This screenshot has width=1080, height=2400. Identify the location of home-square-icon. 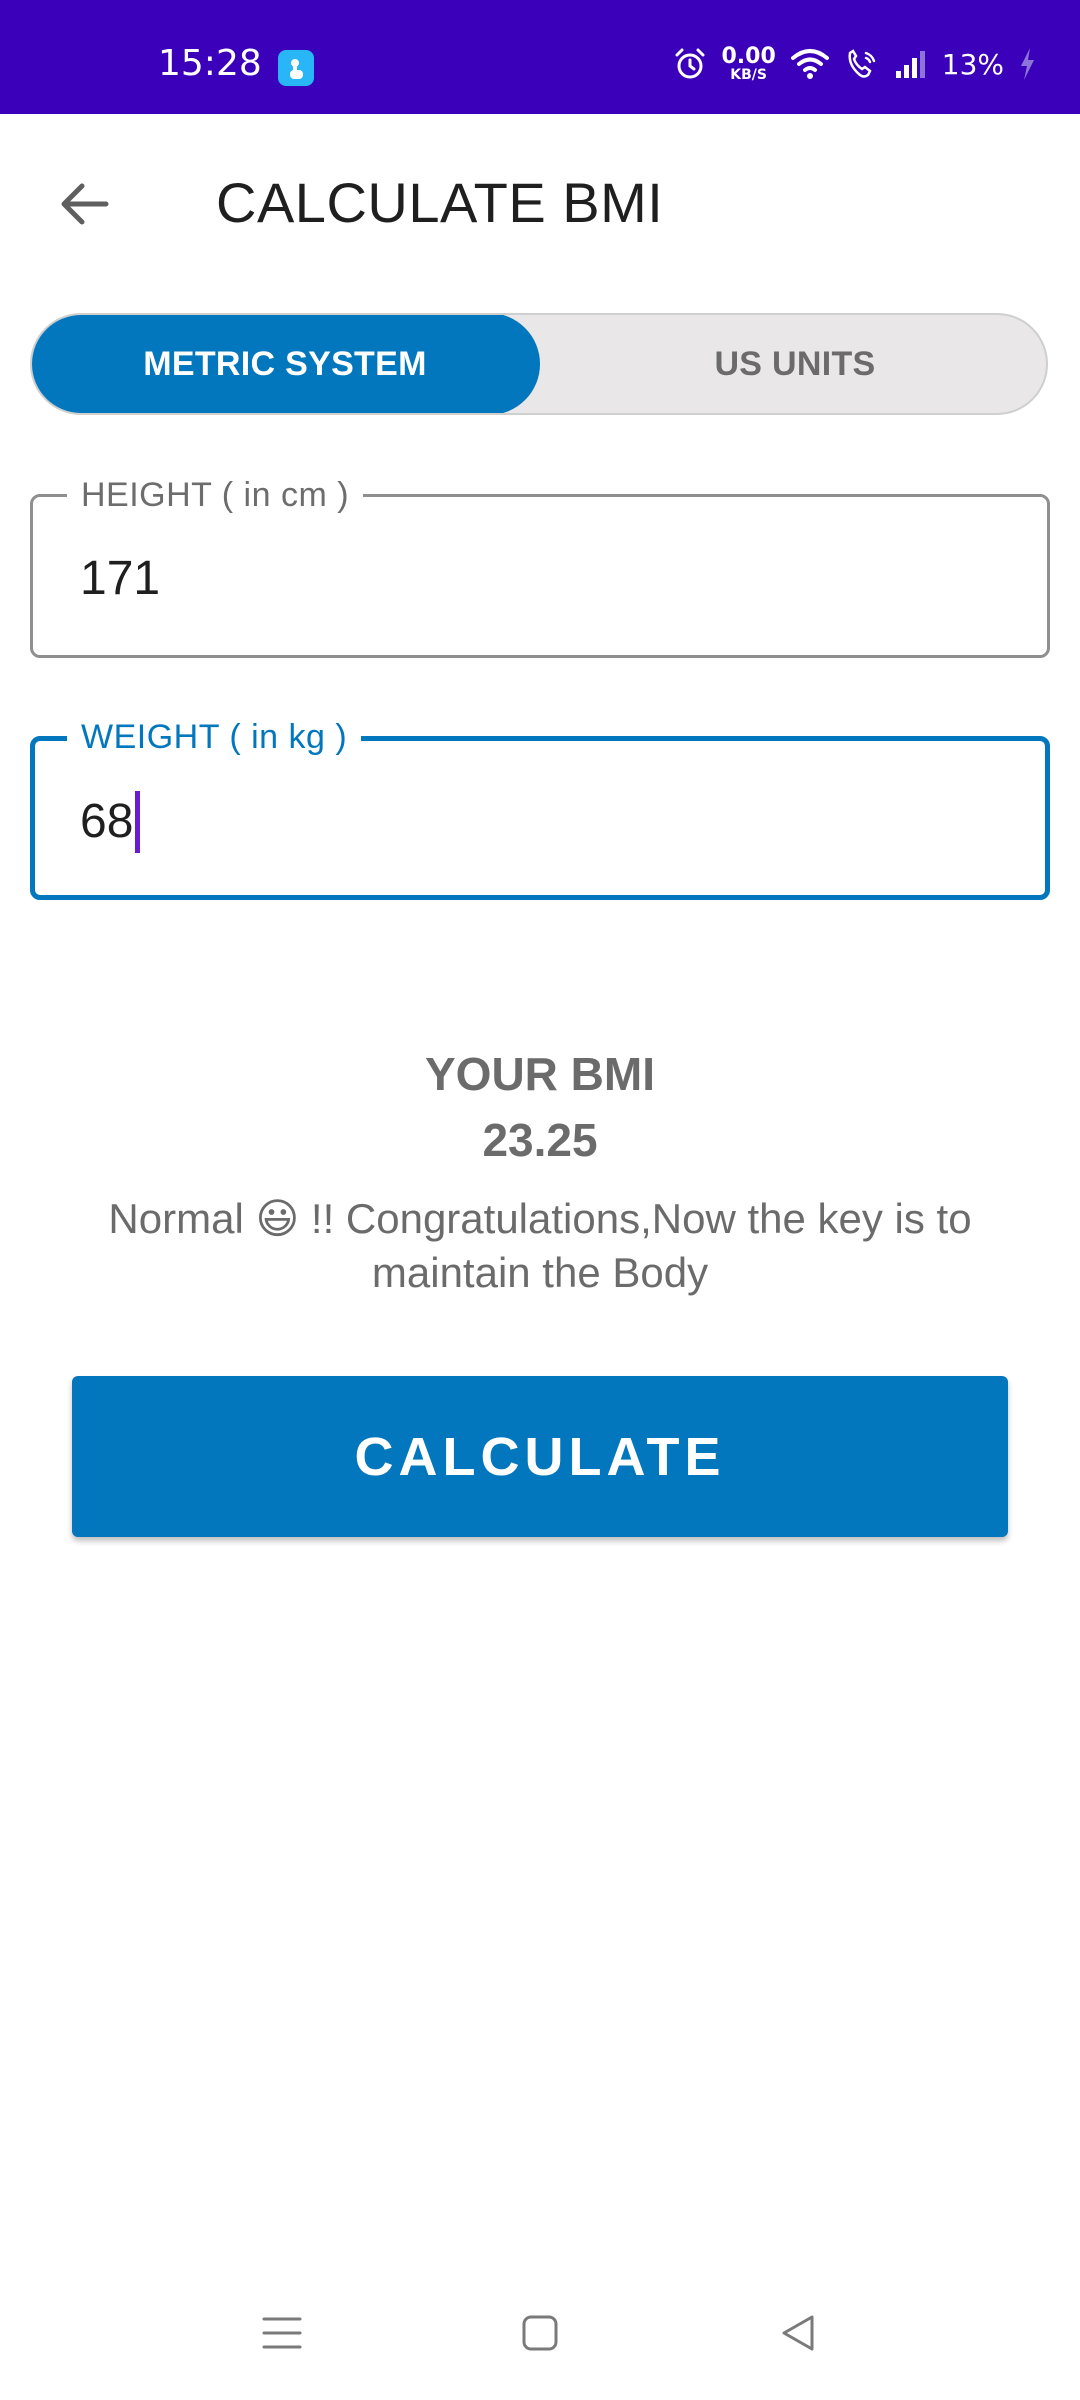
(540, 2333).